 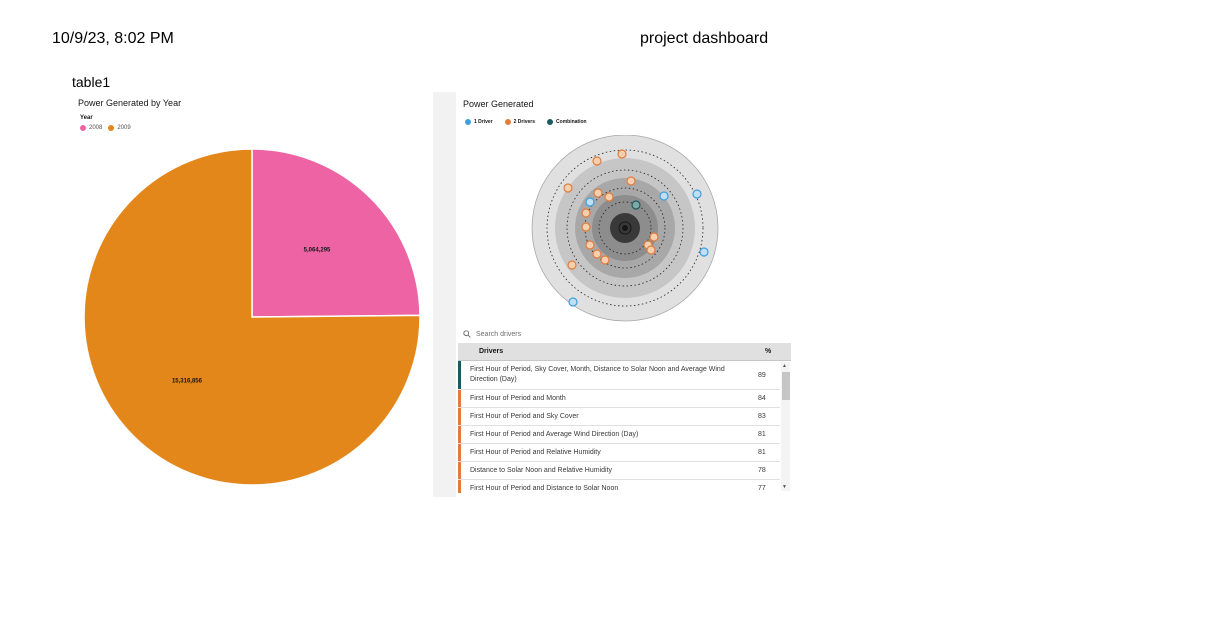 I want to click on legend-item-2-drivers: 2 Drivers, so click(x=520, y=122).